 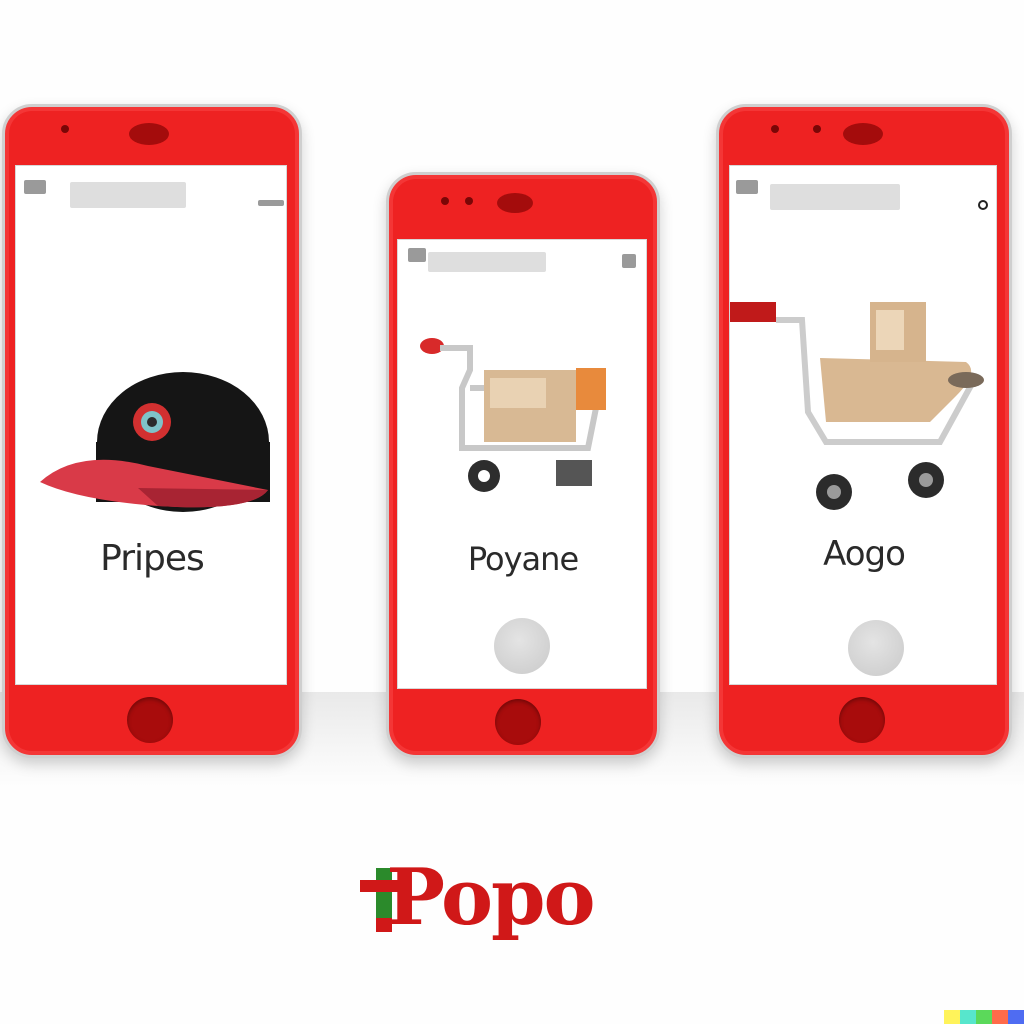 What do you see at coordinates (152, 558) in the screenshot?
I see `product-name: Pripes` at bounding box center [152, 558].